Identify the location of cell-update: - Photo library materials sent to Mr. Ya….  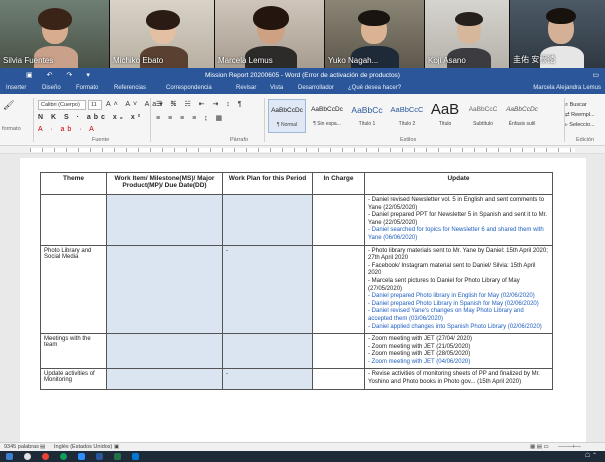
(458, 289).